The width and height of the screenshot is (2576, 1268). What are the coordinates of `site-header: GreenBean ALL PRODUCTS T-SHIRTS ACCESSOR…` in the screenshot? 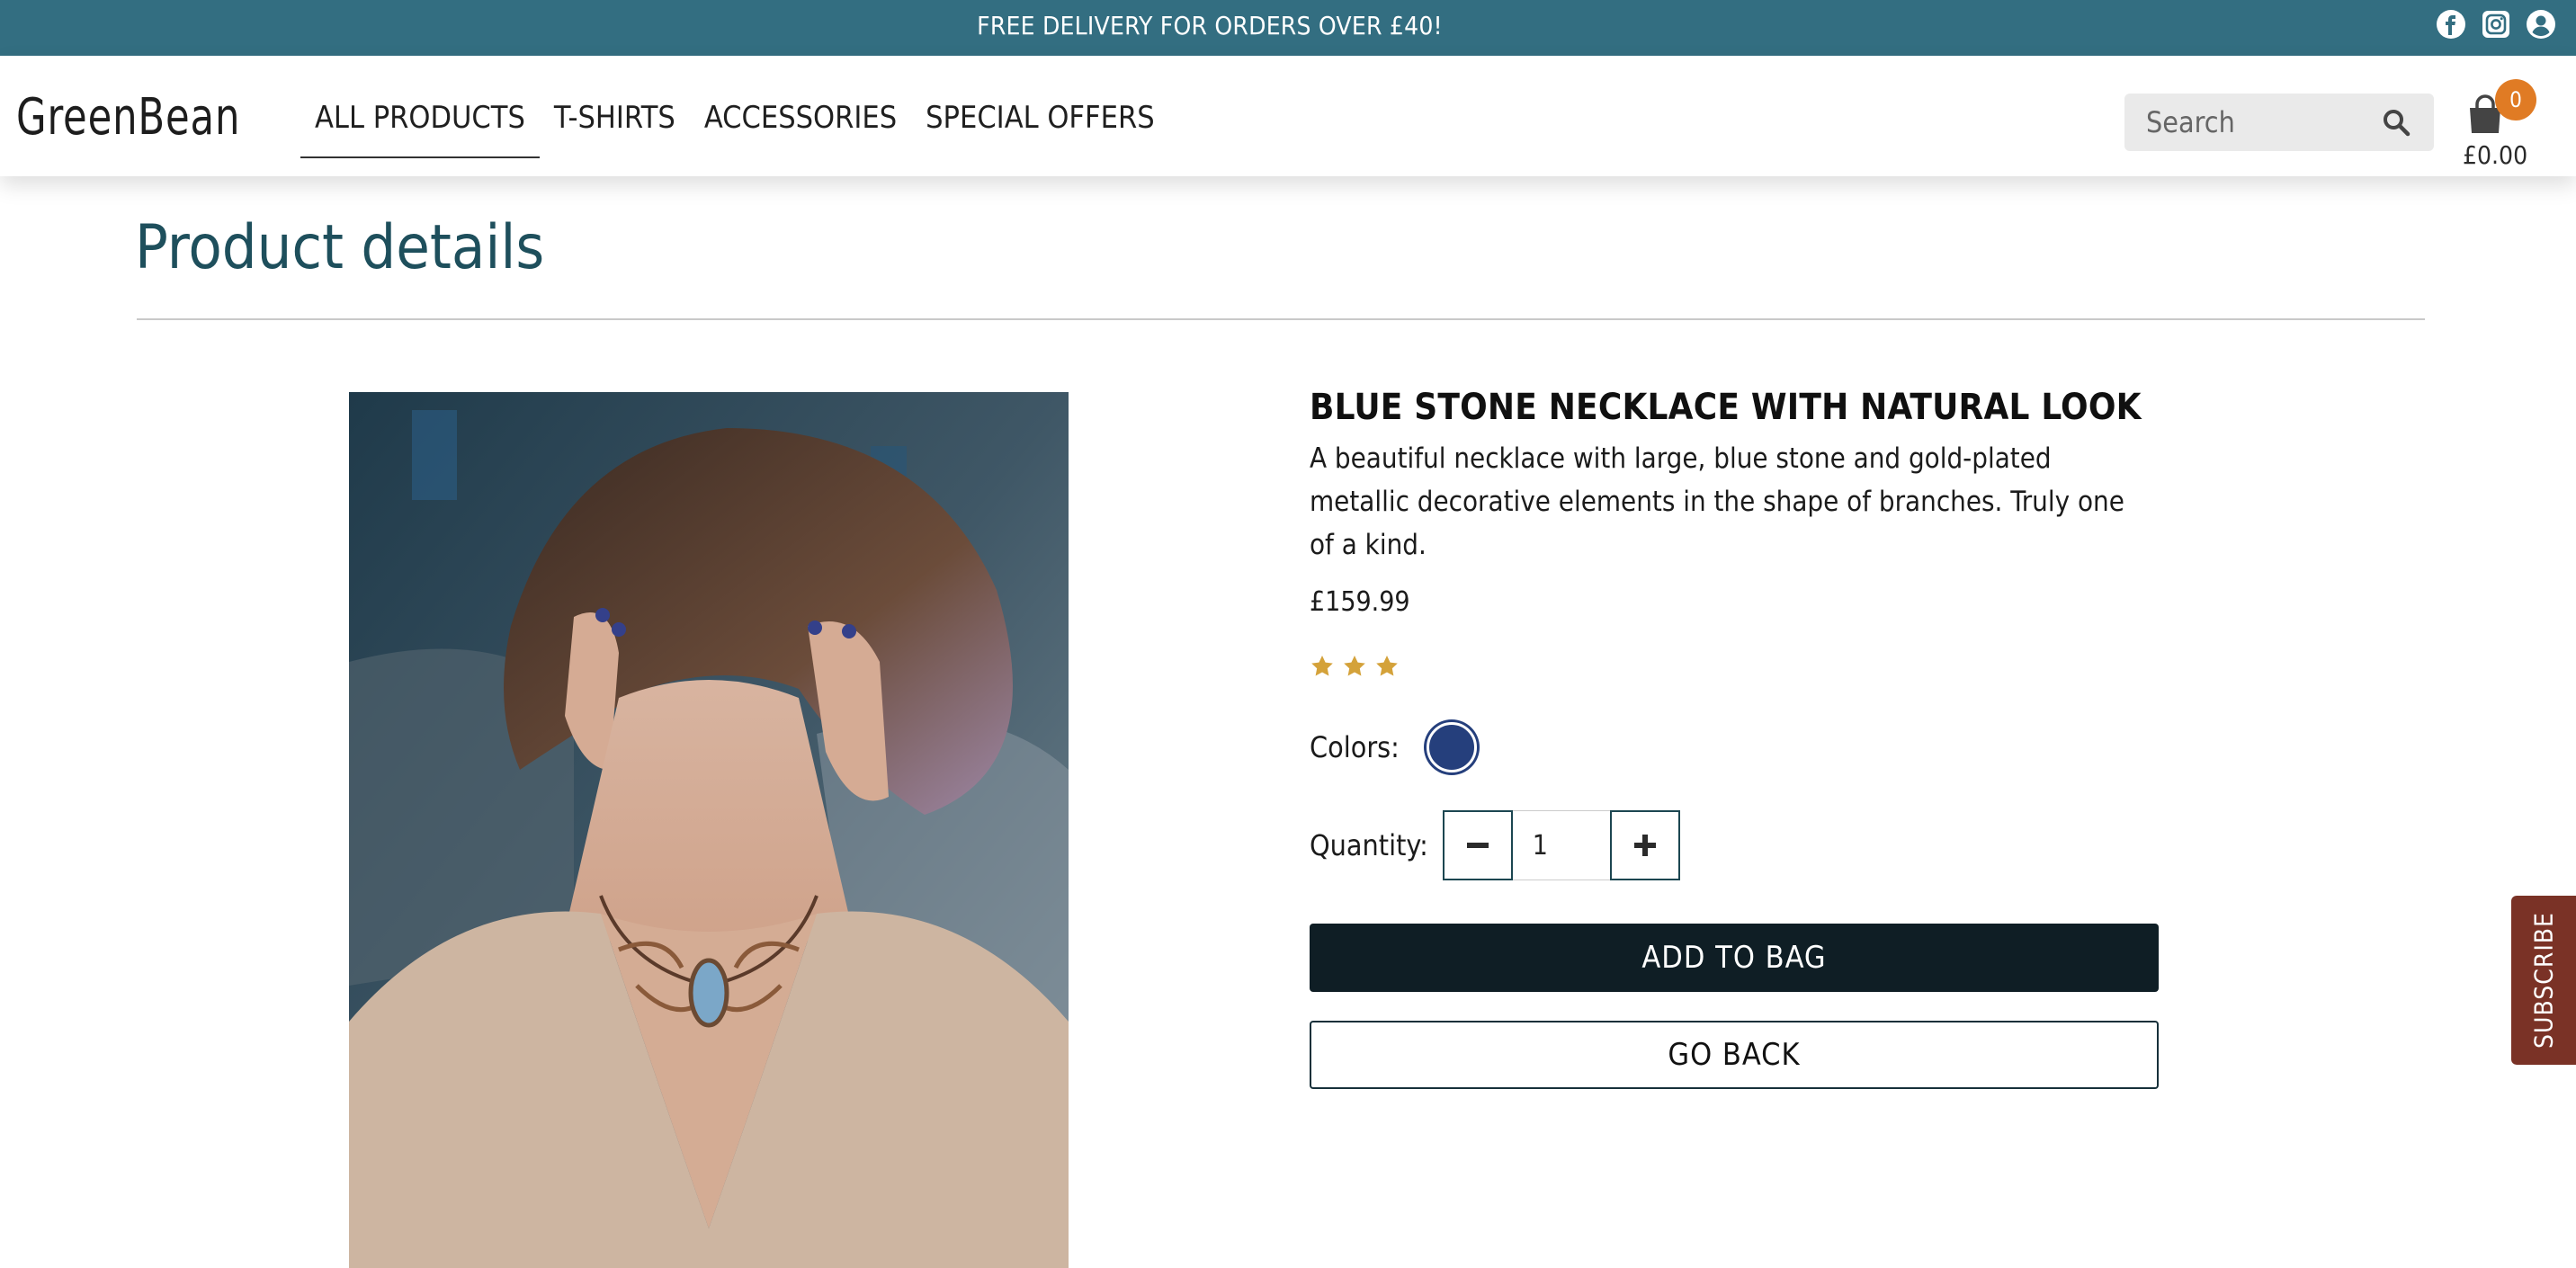 It's located at (1288, 116).